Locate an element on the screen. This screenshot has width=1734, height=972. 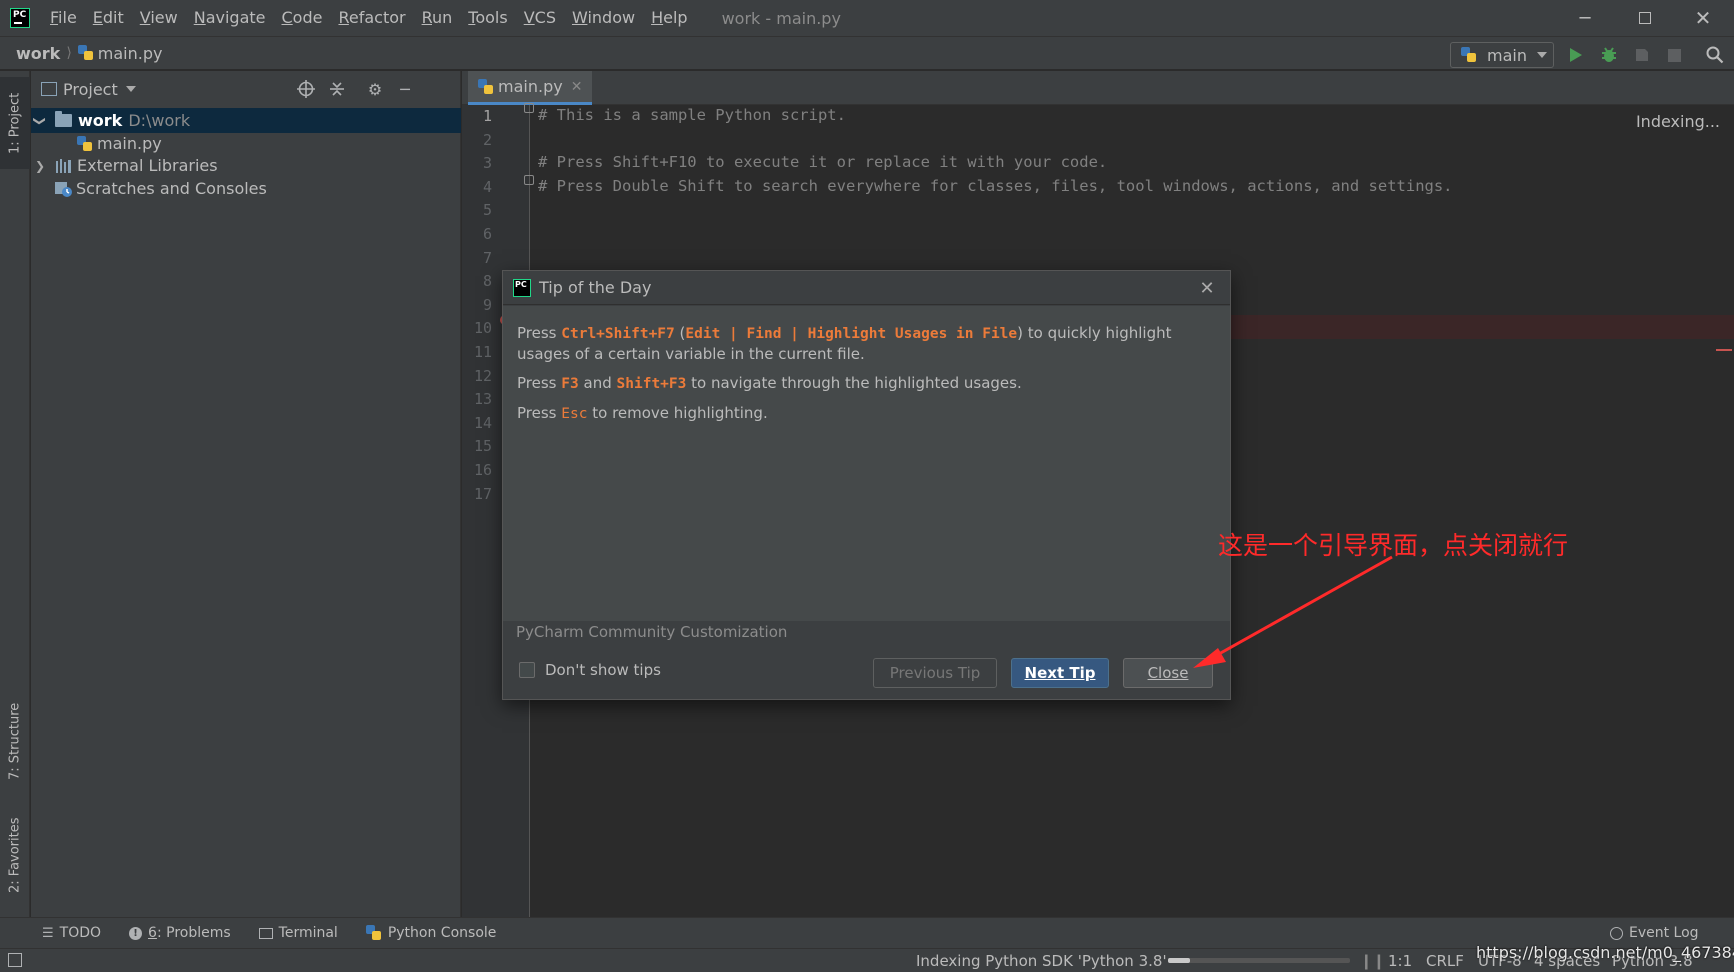
menu-mnemonic: R is located at coordinates (343, 17).